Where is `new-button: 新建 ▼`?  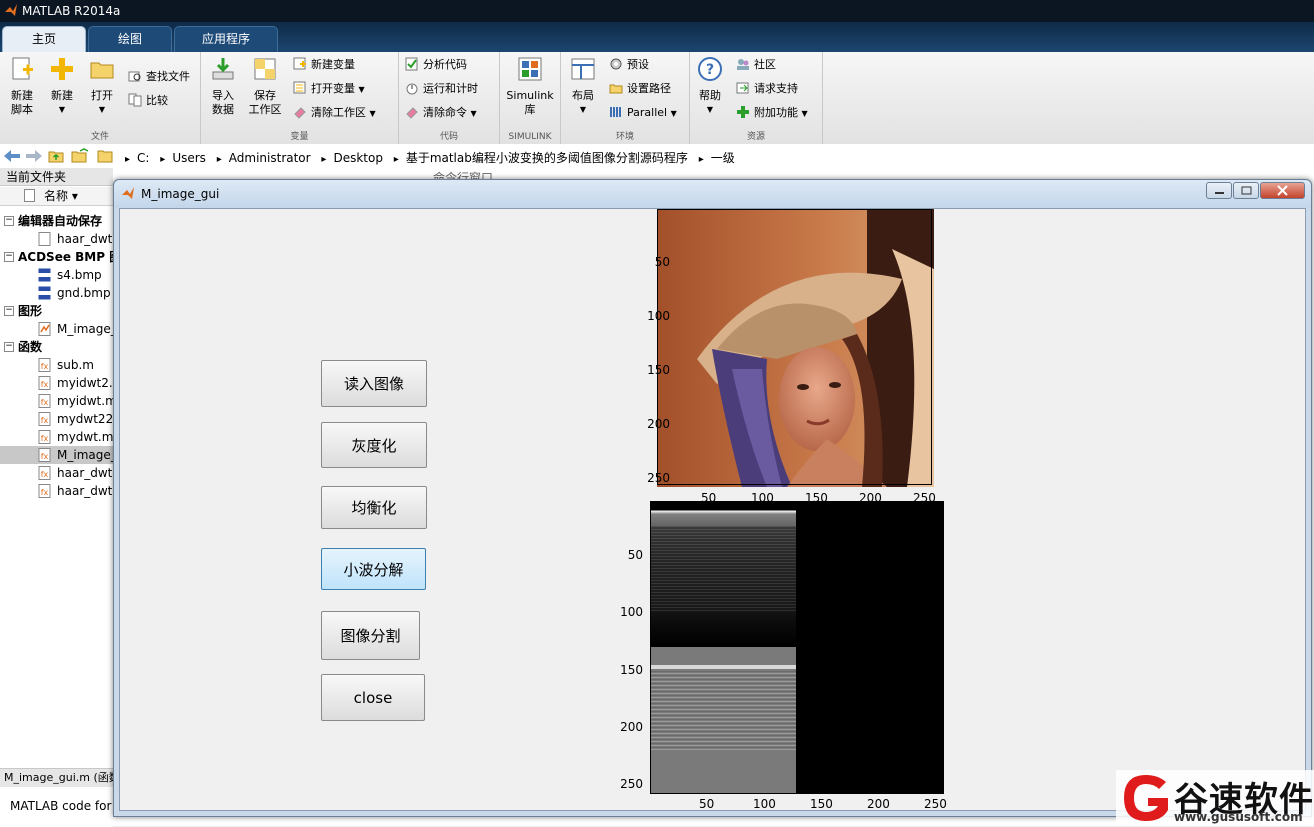 new-button: 新建 ▼ is located at coordinates (62, 86).